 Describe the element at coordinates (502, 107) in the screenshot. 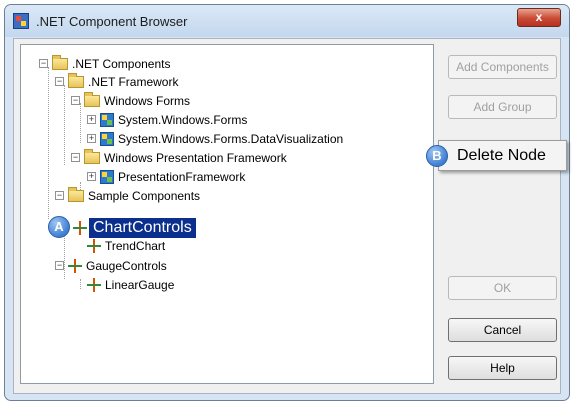

I see `add-group-button: Add Group` at that location.